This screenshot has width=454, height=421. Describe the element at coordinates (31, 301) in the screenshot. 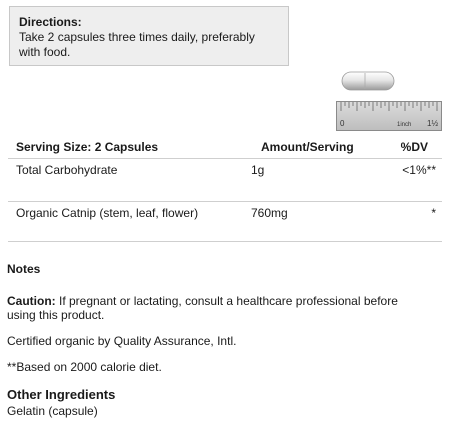

I see `caution-label: Caution:` at that location.